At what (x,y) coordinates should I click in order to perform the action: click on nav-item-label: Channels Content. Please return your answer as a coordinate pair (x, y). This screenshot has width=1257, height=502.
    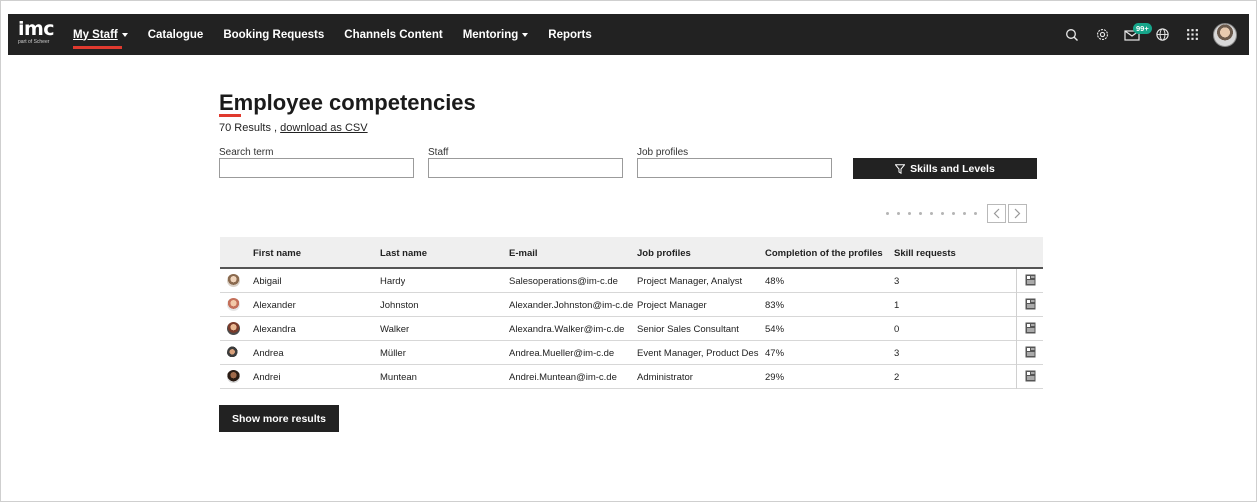
    Looking at the image, I should click on (393, 34).